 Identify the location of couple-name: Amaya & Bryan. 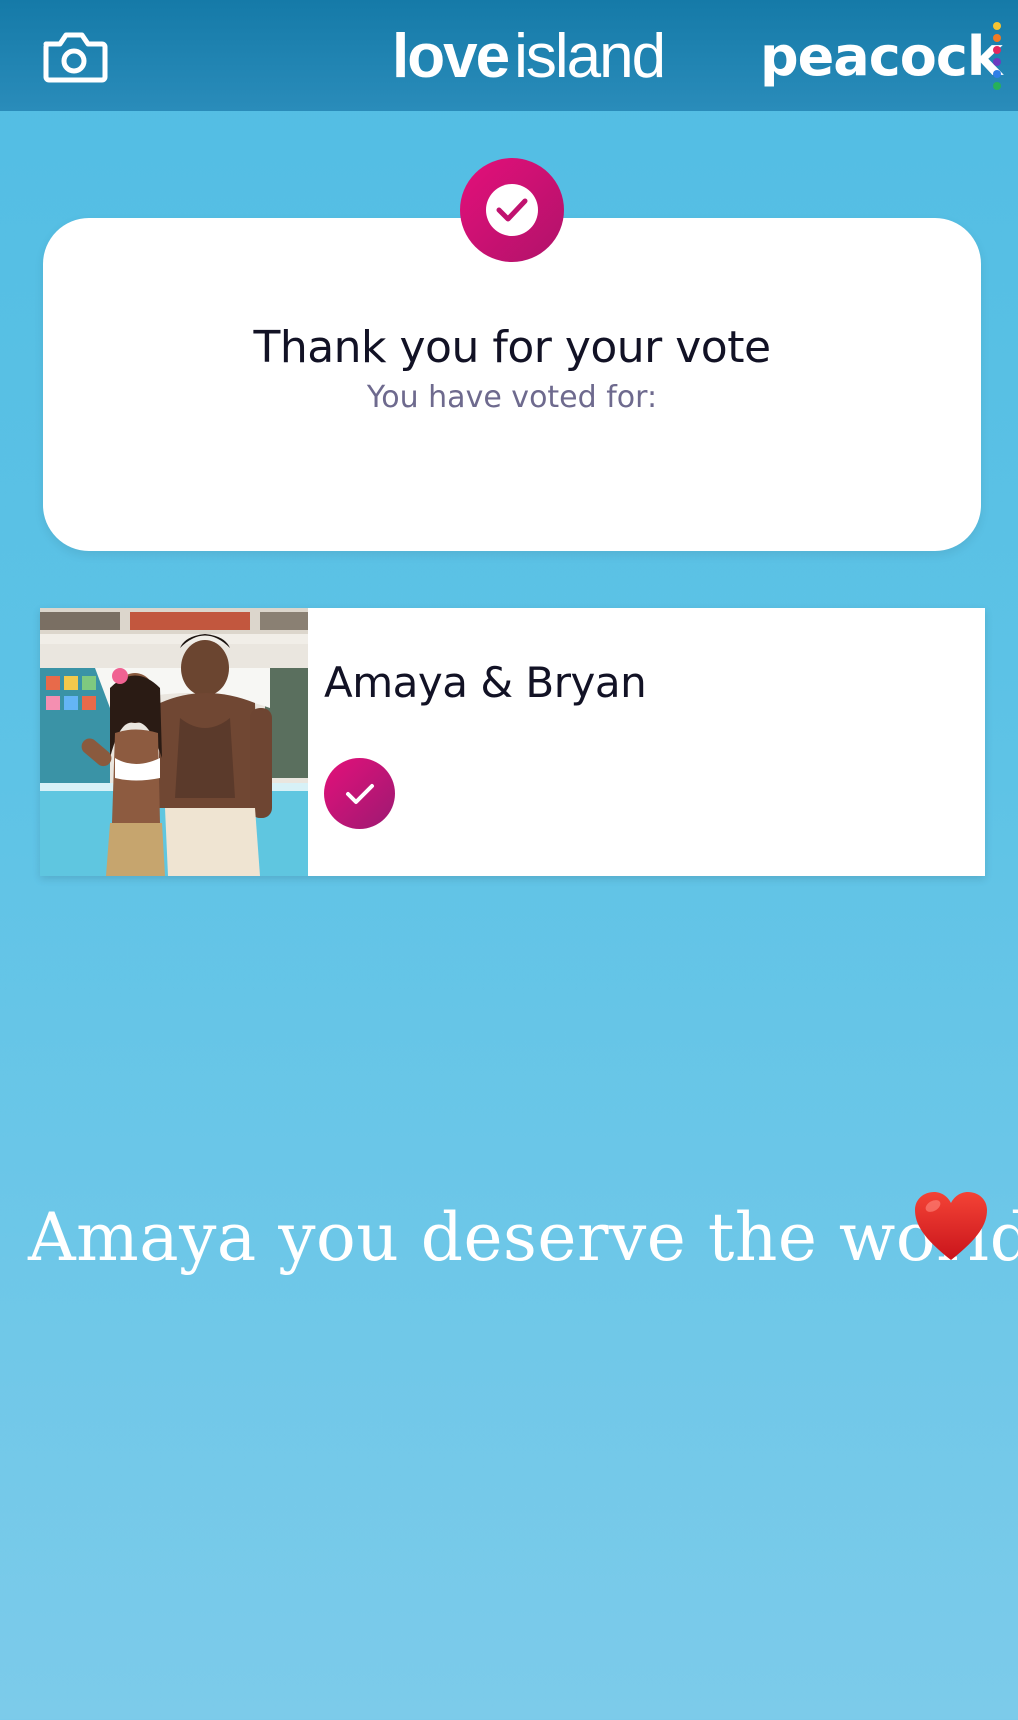
(485, 682).